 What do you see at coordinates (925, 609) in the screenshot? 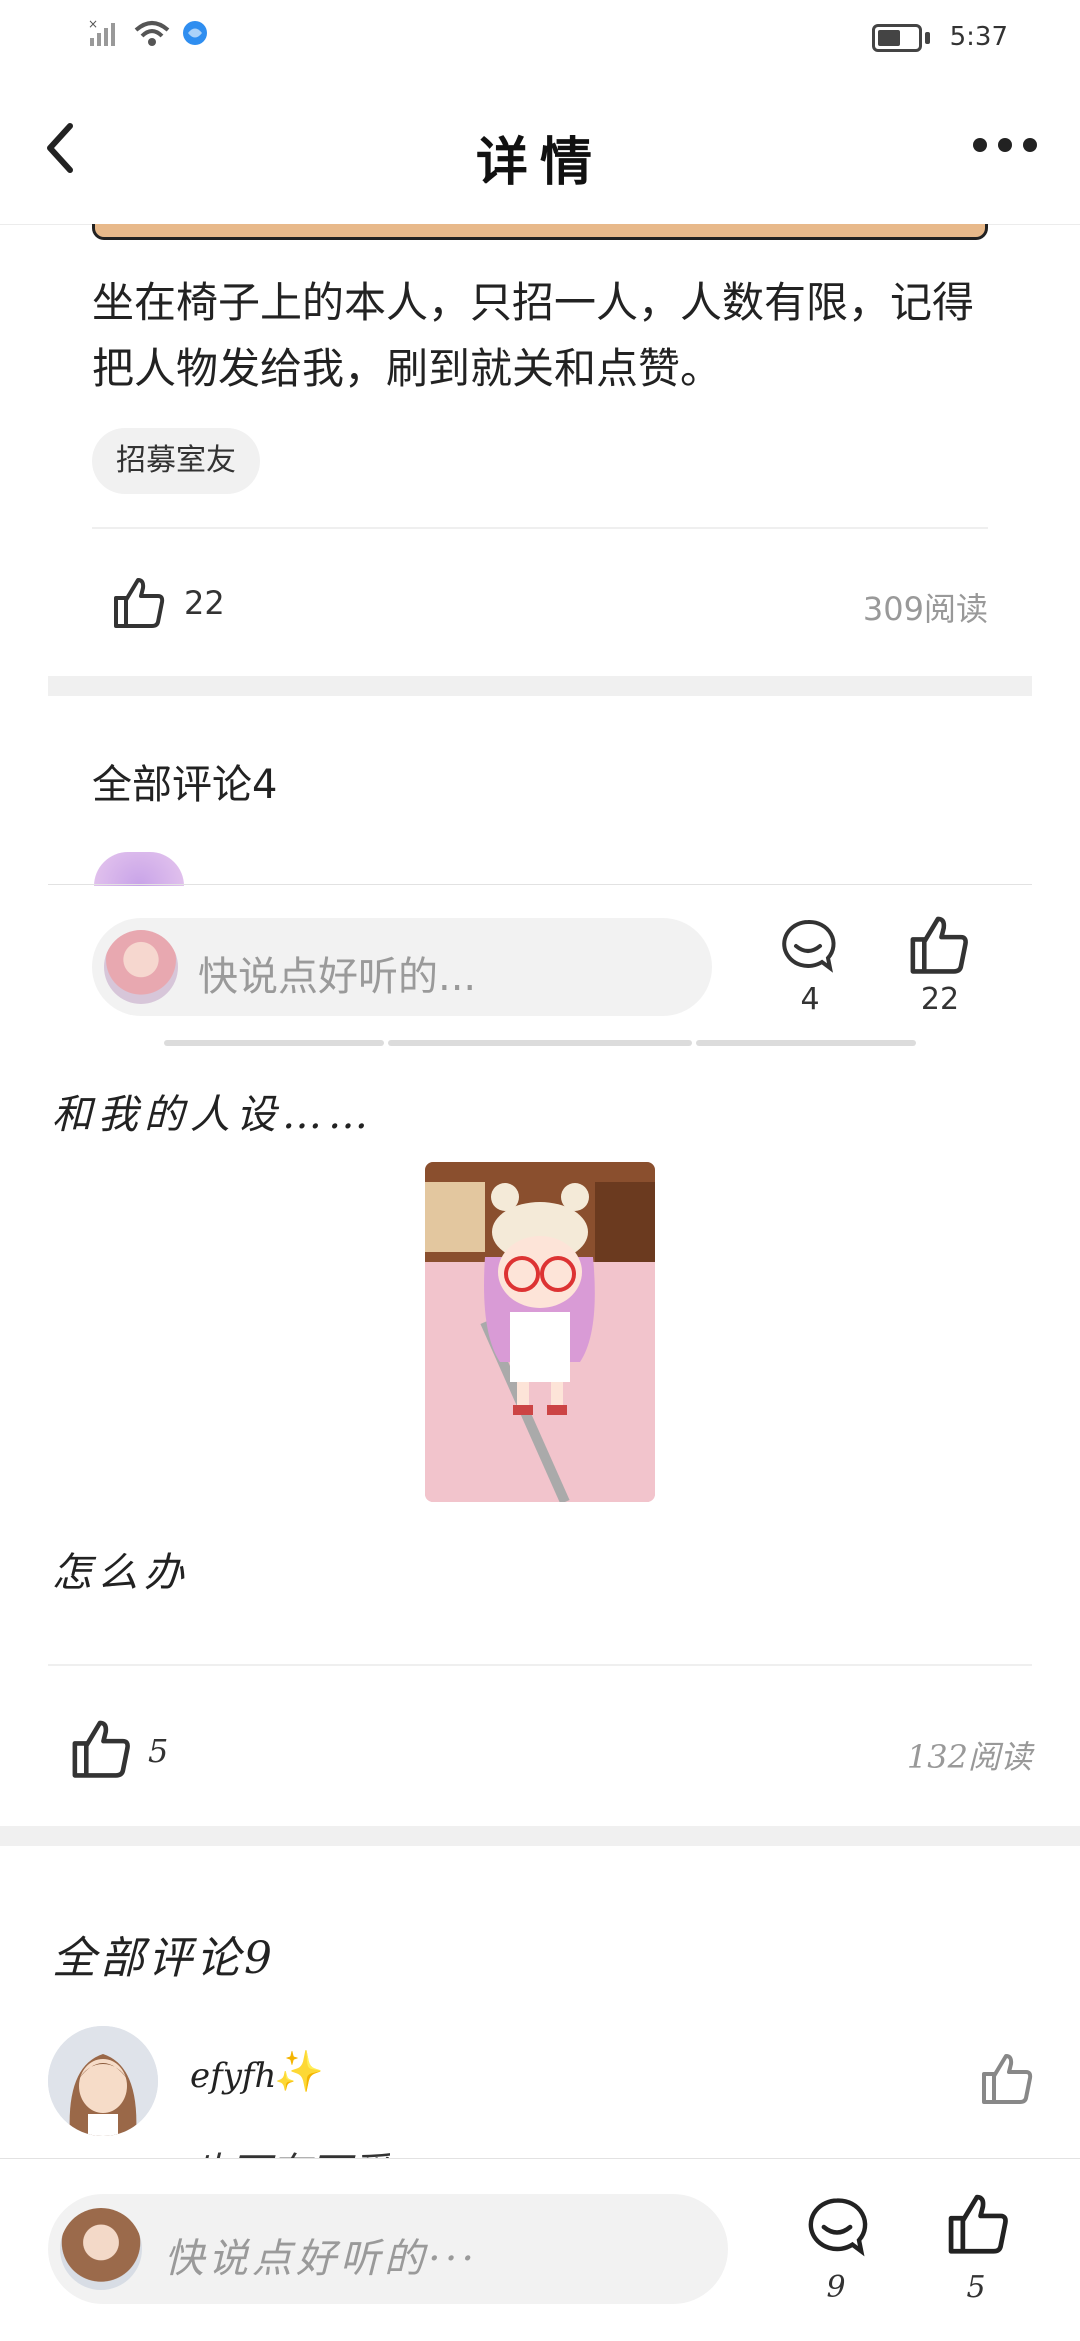
I see `post-view-count: 309阅读` at bounding box center [925, 609].